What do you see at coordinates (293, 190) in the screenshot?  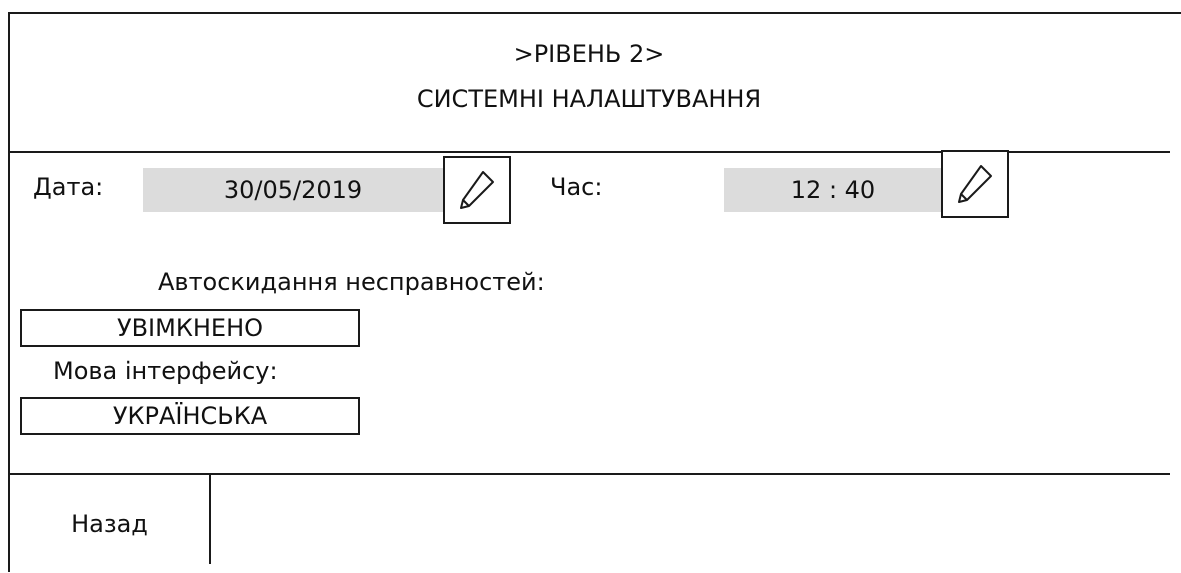 I see `date-value: 30/05/2019` at bounding box center [293, 190].